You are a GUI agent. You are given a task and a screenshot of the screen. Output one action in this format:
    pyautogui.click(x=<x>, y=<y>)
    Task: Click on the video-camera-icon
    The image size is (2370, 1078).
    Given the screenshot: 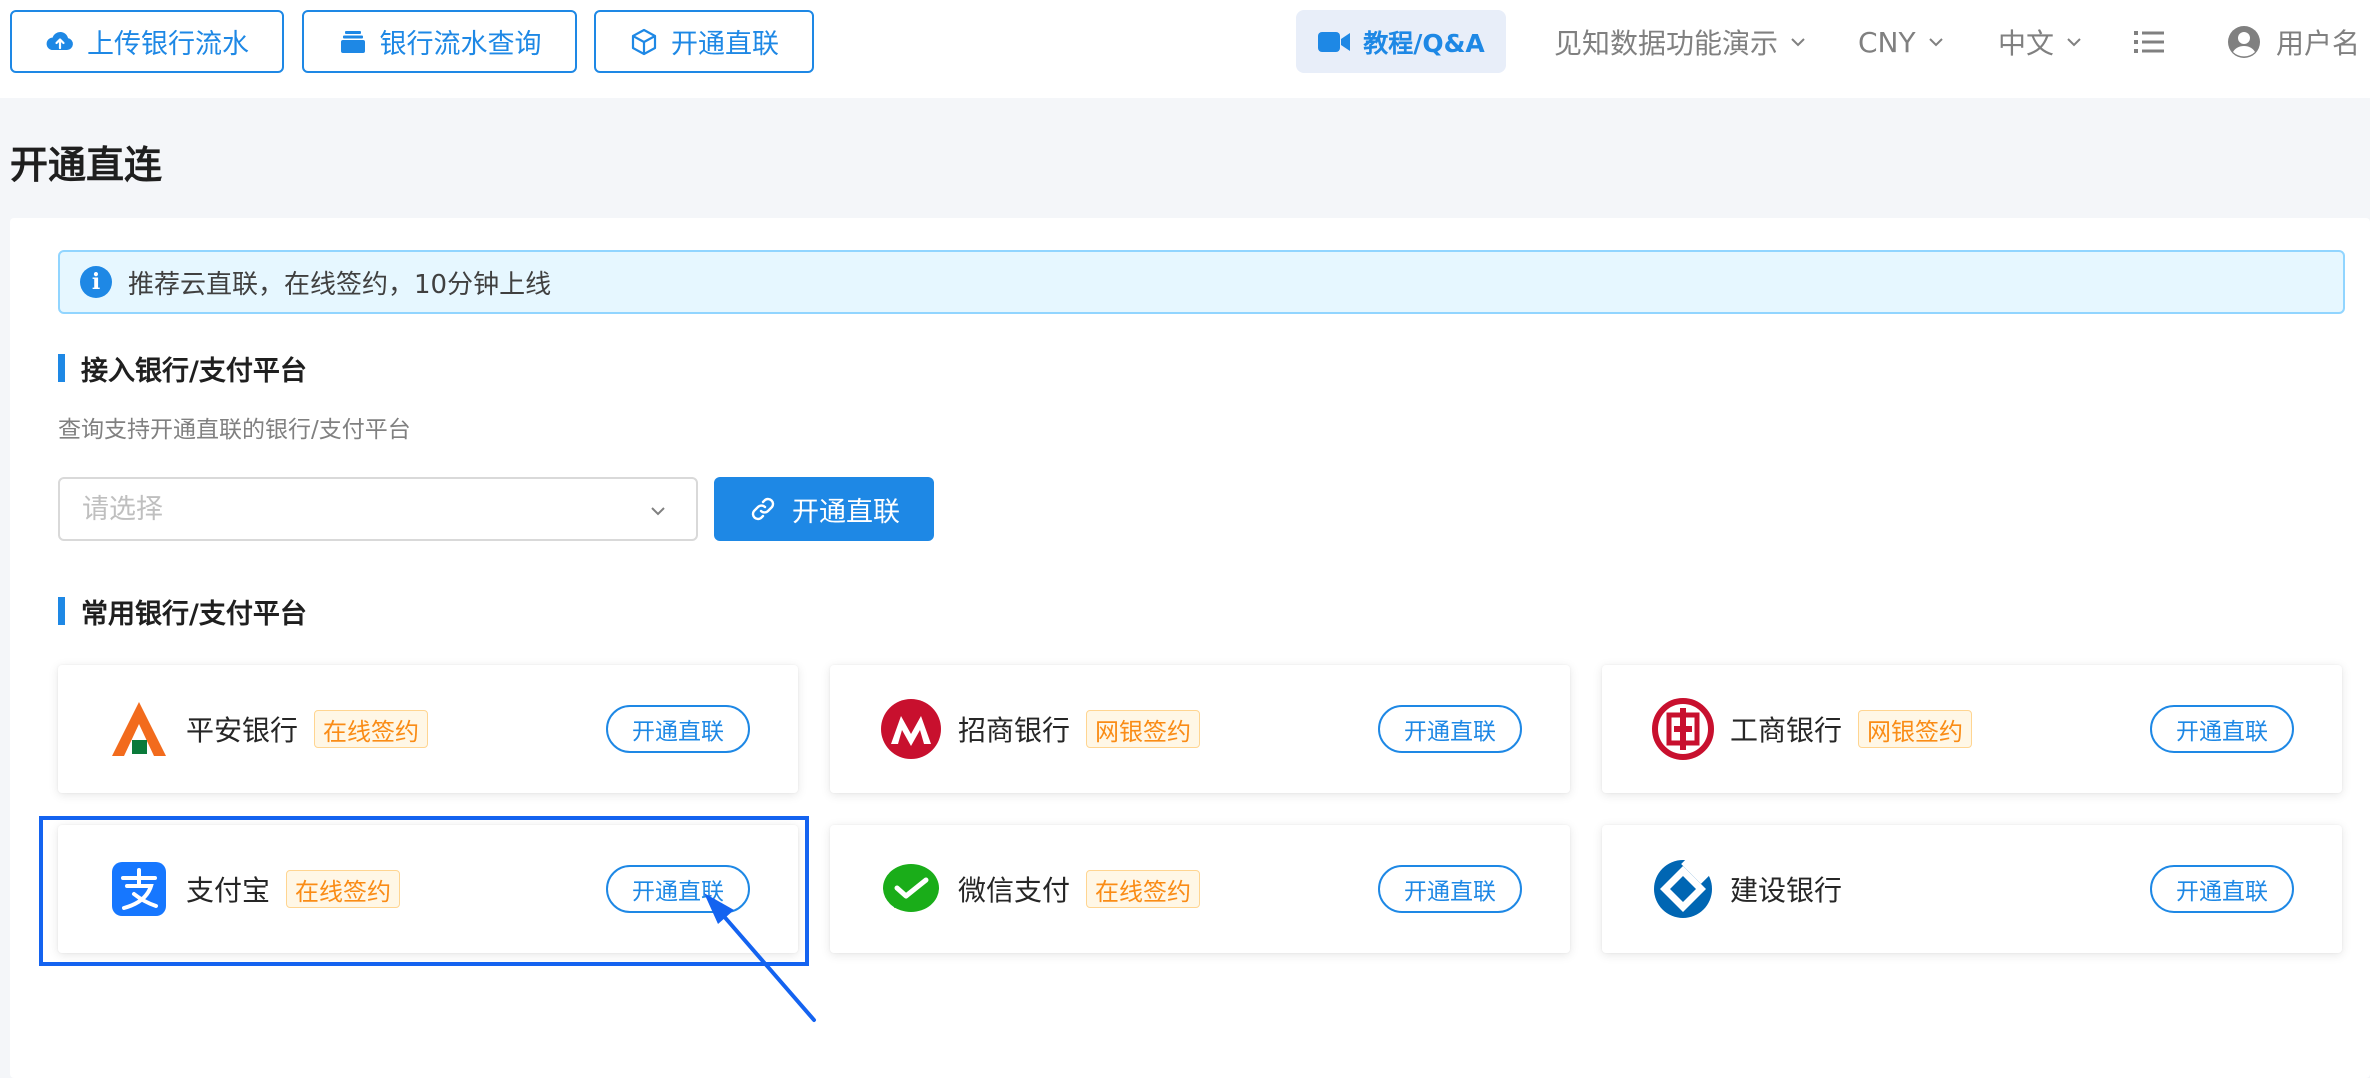 What is the action you would take?
    pyautogui.click(x=1334, y=41)
    